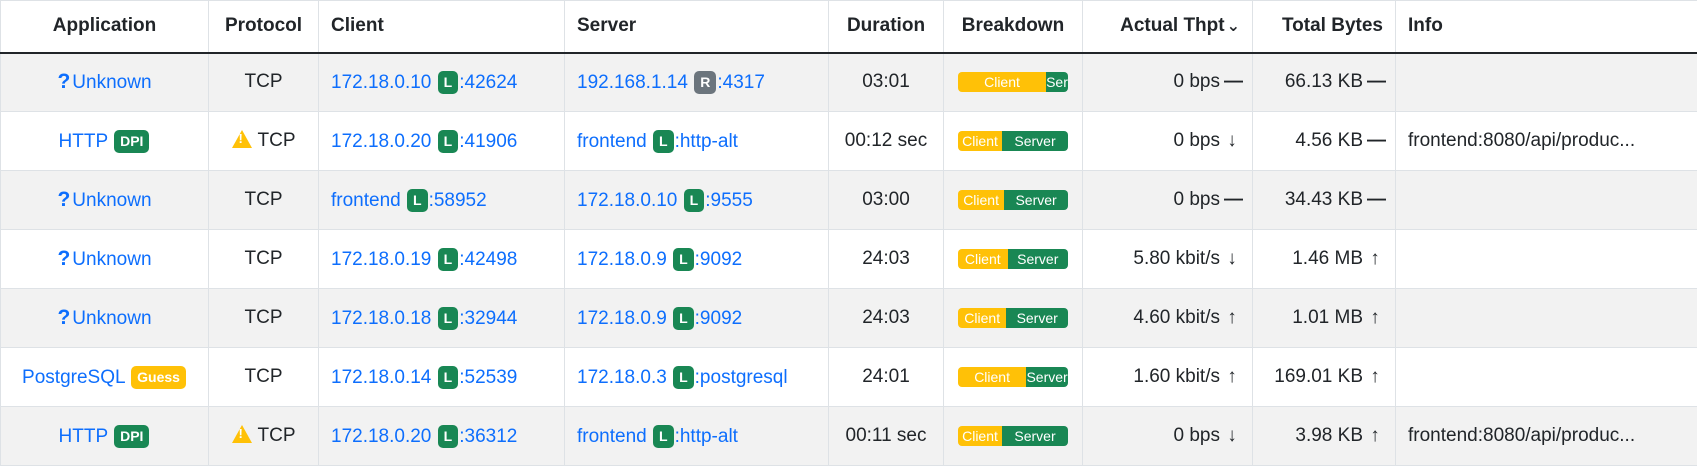 The width and height of the screenshot is (1697, 470). Describe the element at coordinates (488, 82) in the screenshot. I see `client-port-link: :42624` at that location.